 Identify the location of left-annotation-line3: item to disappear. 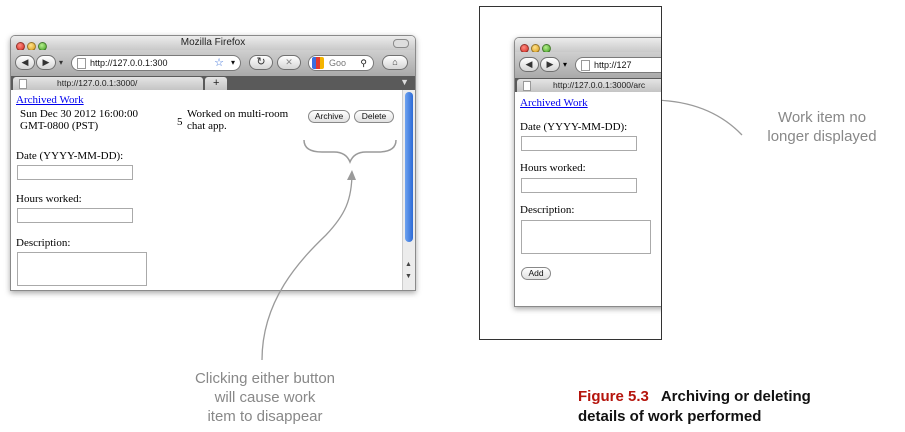
(265, 416).